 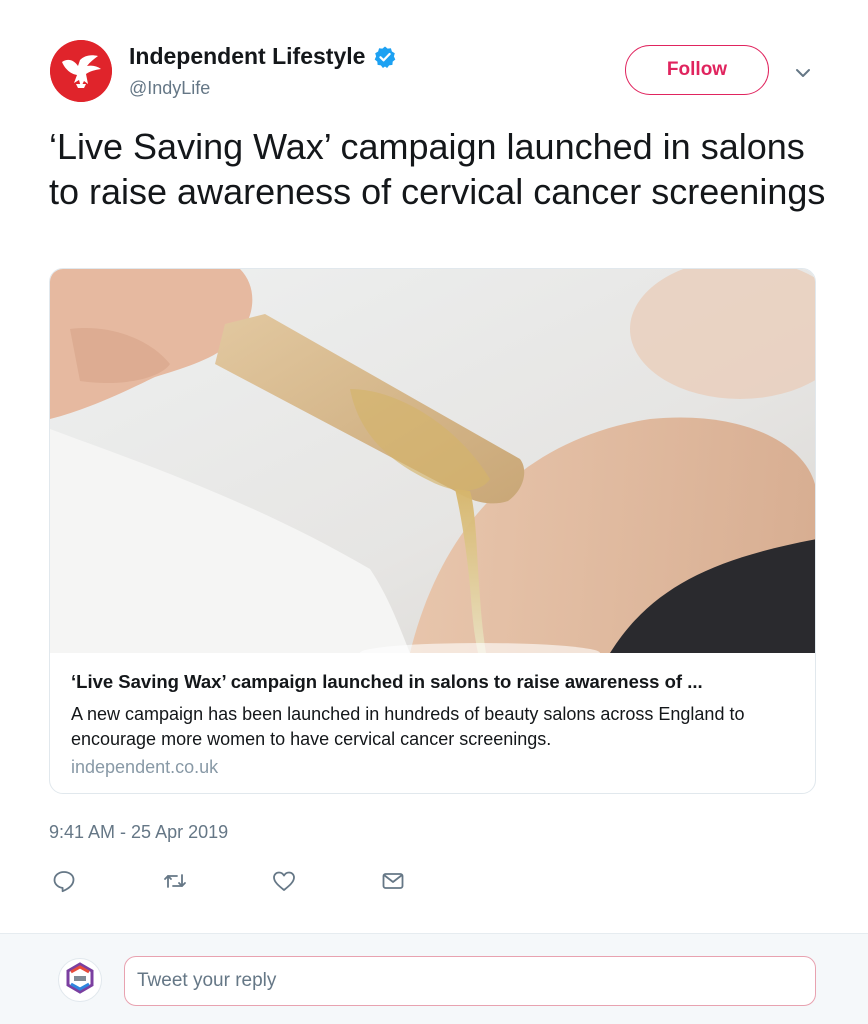 I want to click on heart-icon, so click(x=284, y=881).